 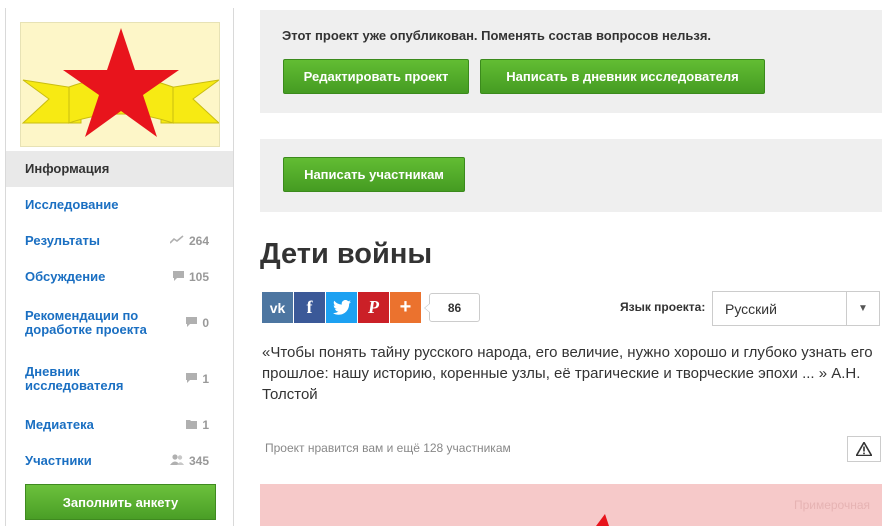 I want to click on more-share-button: +, so click(x=405, y=307).